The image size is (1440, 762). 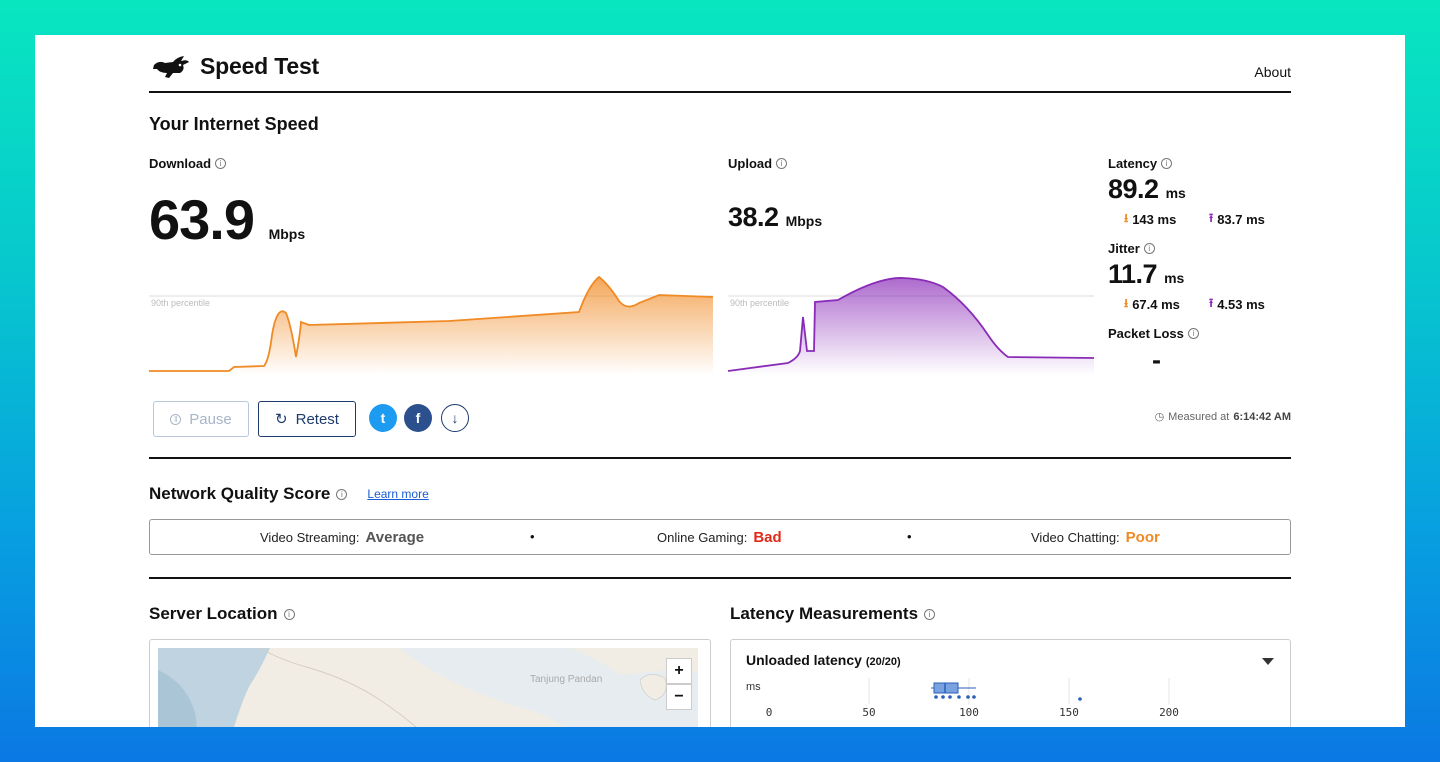 What do you see at coordinates (1174, 278) in the screenshot?
I see `jitter-unit: ms` at bounding box center [1174, 278].